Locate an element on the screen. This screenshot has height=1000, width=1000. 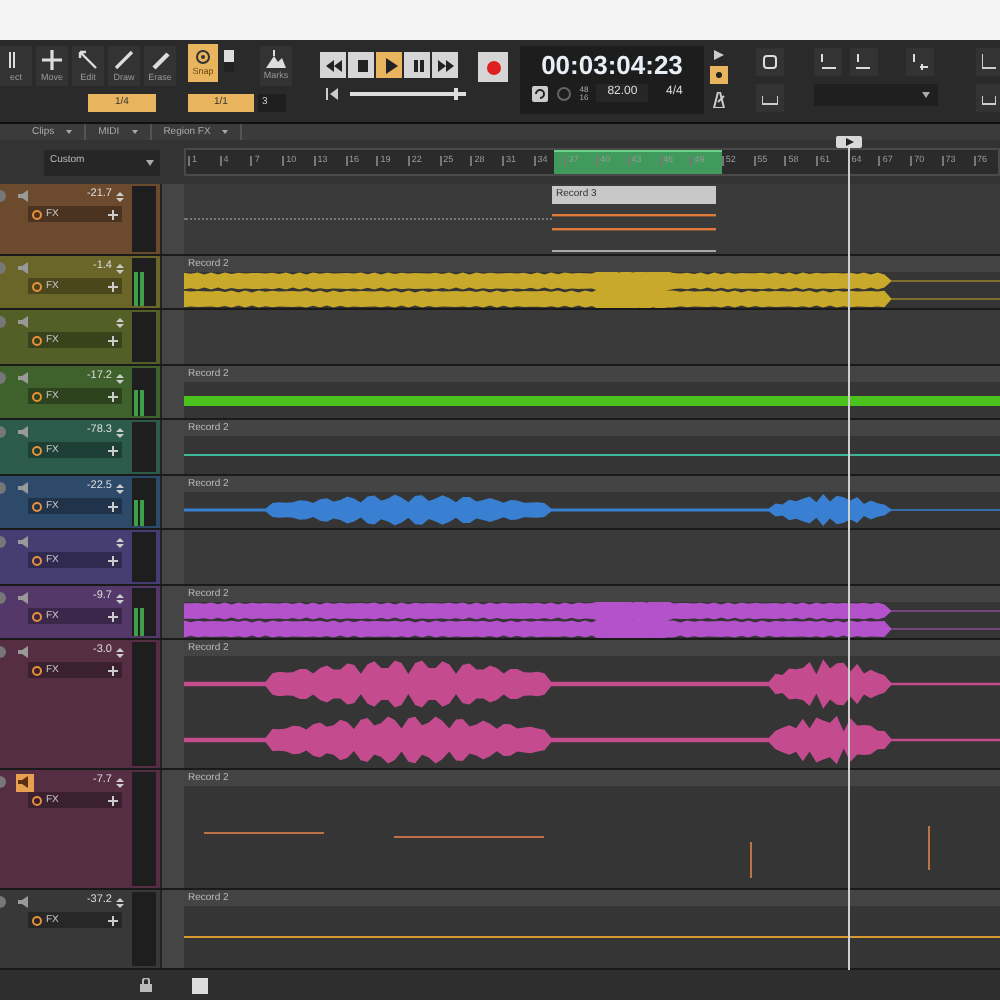
time-readout: 00:03:04:23 is located at coordinates (612, 65).